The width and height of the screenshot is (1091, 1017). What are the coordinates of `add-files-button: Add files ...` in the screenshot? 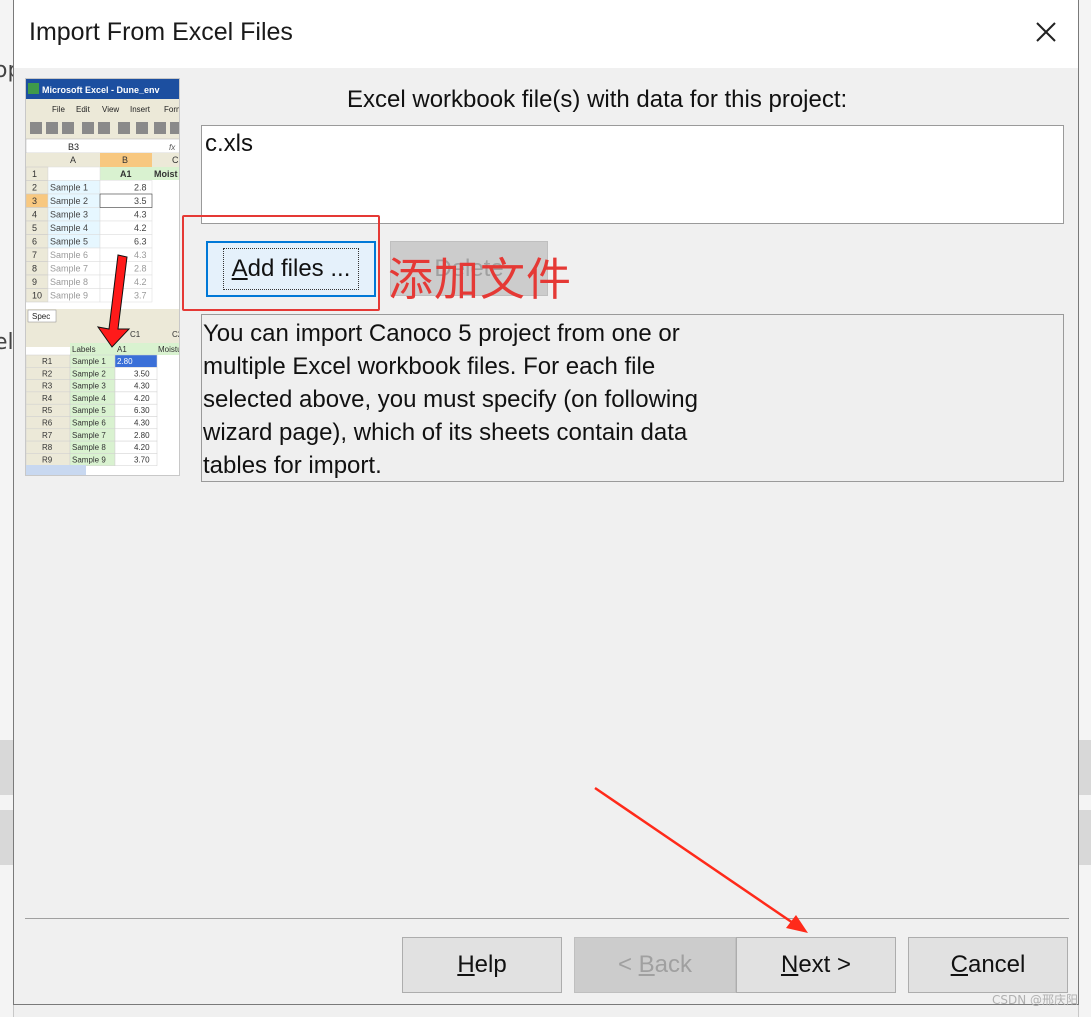 It's located at (291, 269).